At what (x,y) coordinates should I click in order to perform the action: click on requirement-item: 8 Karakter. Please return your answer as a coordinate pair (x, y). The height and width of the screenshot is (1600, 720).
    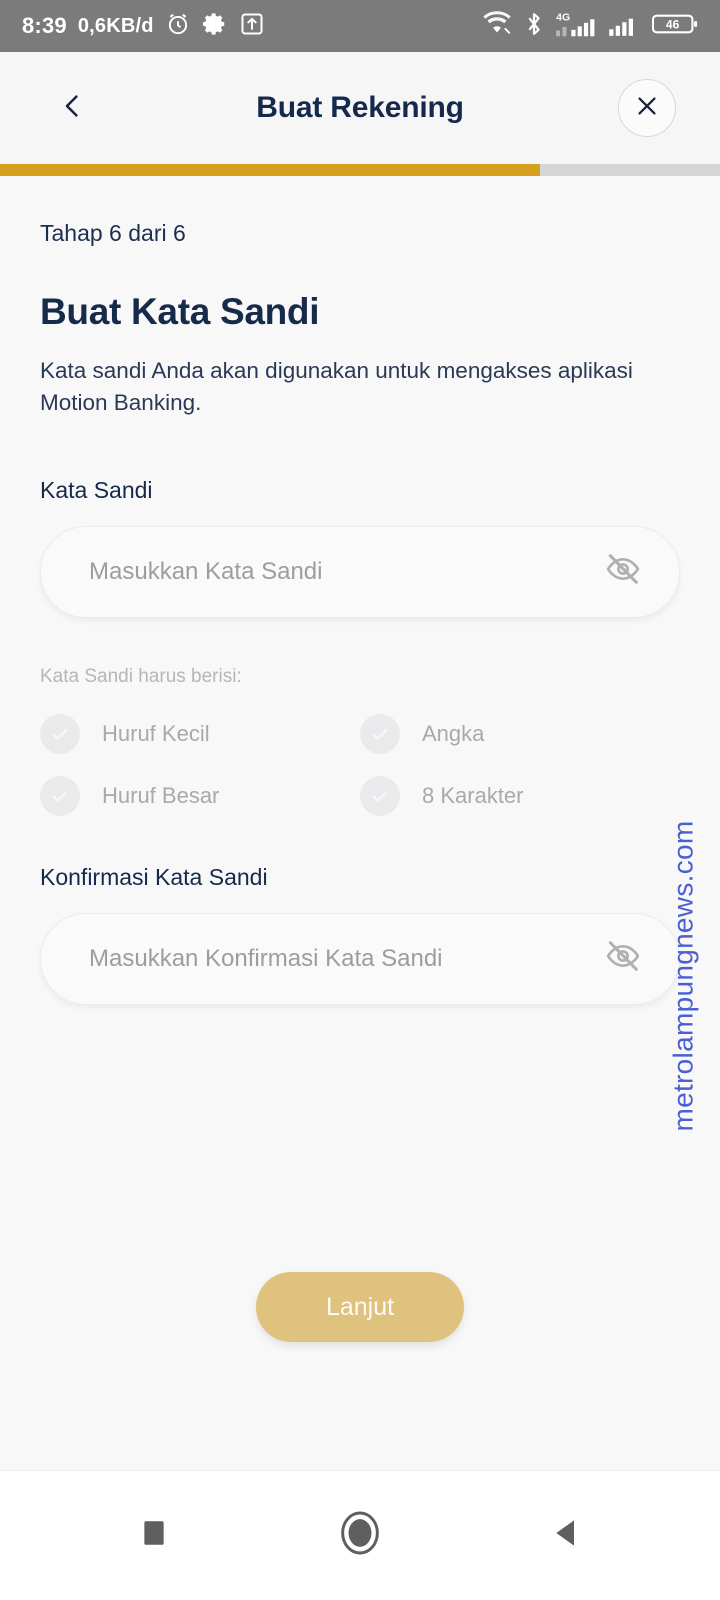
    Looking at the image, I should click on (520, 795).